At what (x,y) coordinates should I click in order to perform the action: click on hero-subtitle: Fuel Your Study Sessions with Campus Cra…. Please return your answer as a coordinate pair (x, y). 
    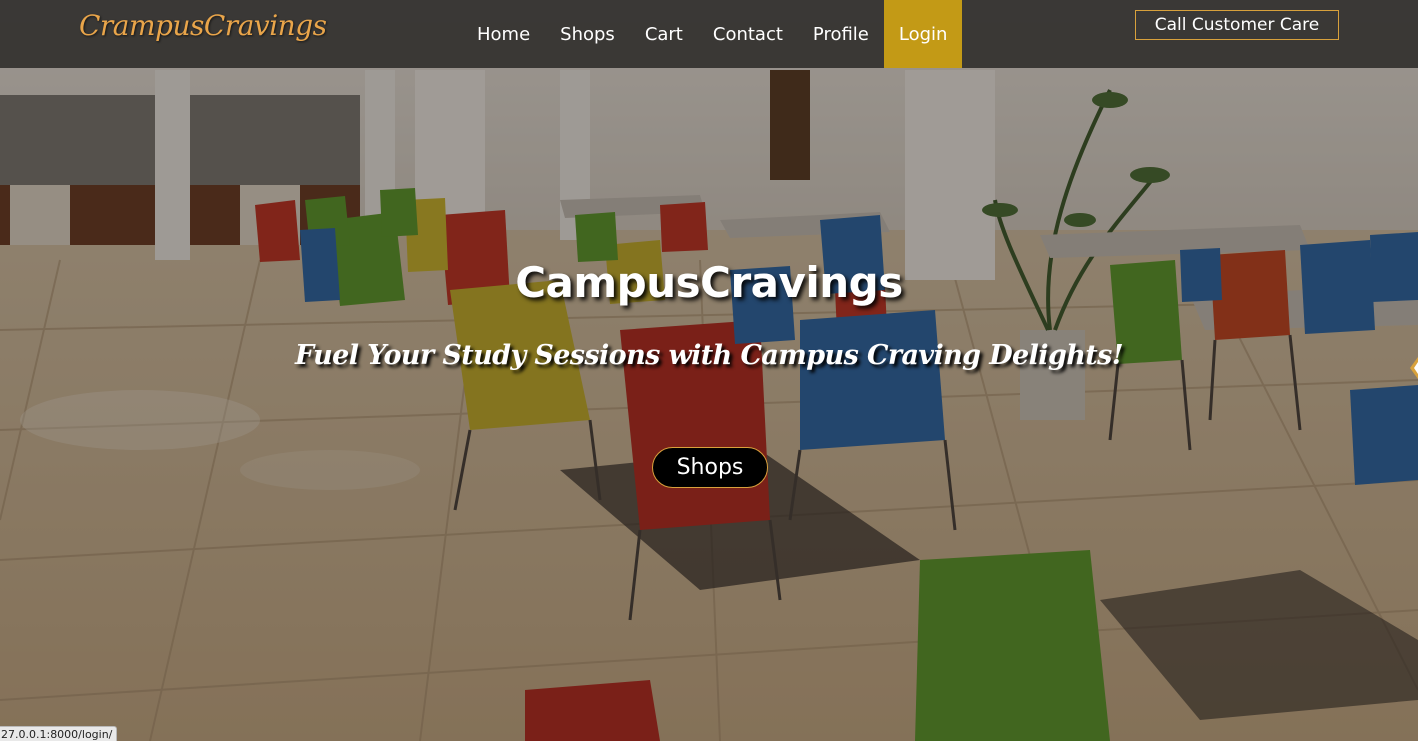
    Looking at the image, I should click on (709, 355).